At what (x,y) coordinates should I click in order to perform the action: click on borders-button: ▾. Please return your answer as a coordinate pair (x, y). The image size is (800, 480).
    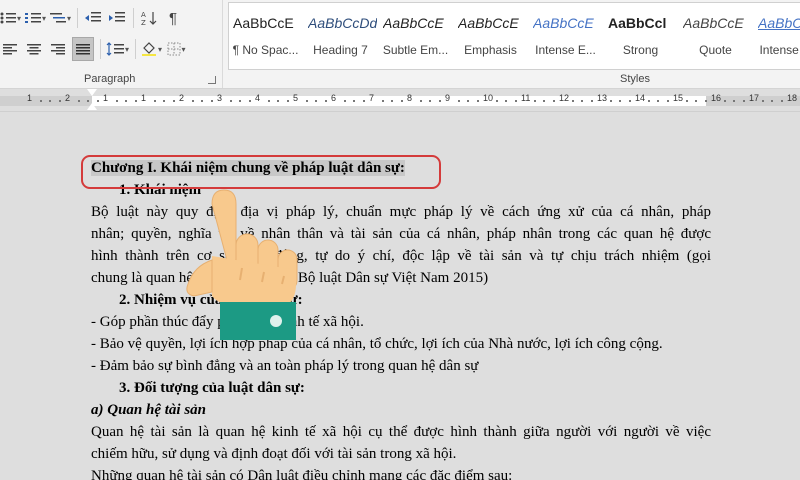
    Looking at the image, I should click on (176, 49).